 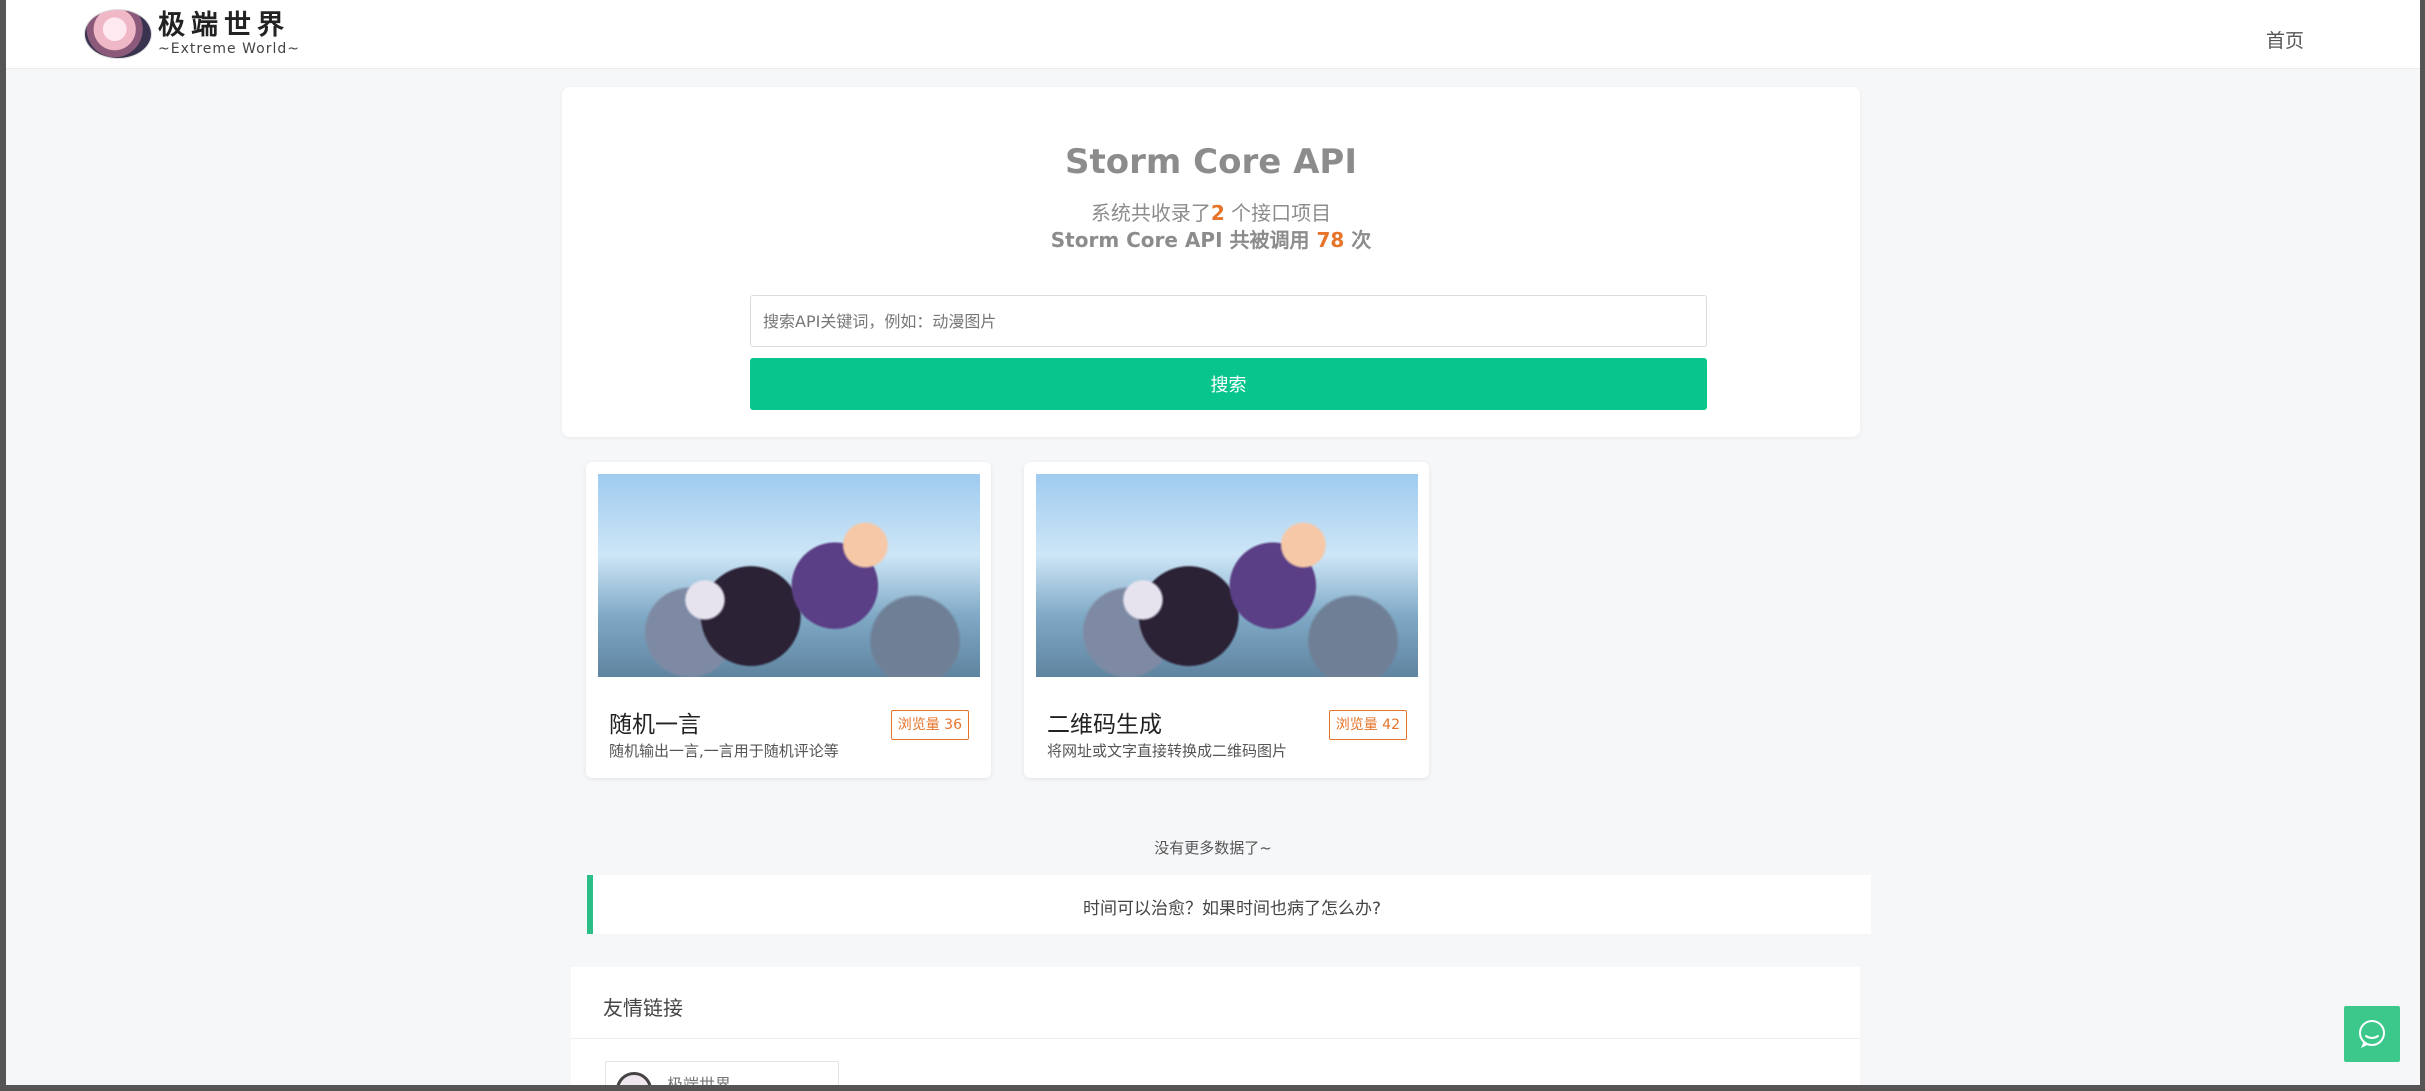 What do you see at coordinates (1215, 1026) in the screenshot?
I see `friend-links-section: 友情链接 极端世界` at bounding box center [1215, 1026].